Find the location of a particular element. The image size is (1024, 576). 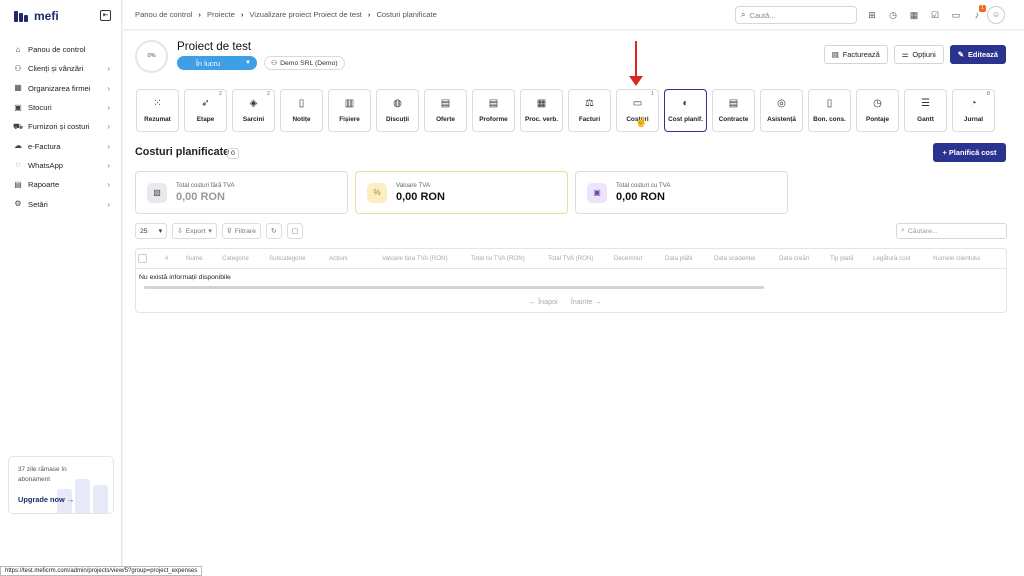

tab-gantt: ☰ Gantt is located at coordinates (925, 110).